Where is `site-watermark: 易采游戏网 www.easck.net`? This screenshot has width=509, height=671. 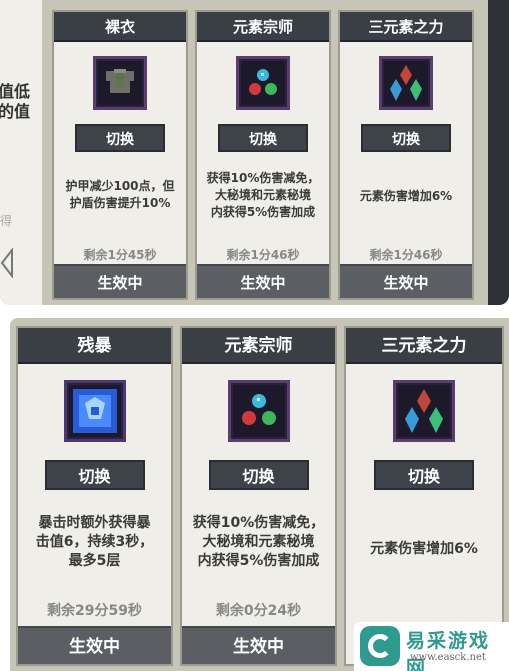 site-watermark: 易采游戏网 www.easck.net is located at coordinates (431, 646).